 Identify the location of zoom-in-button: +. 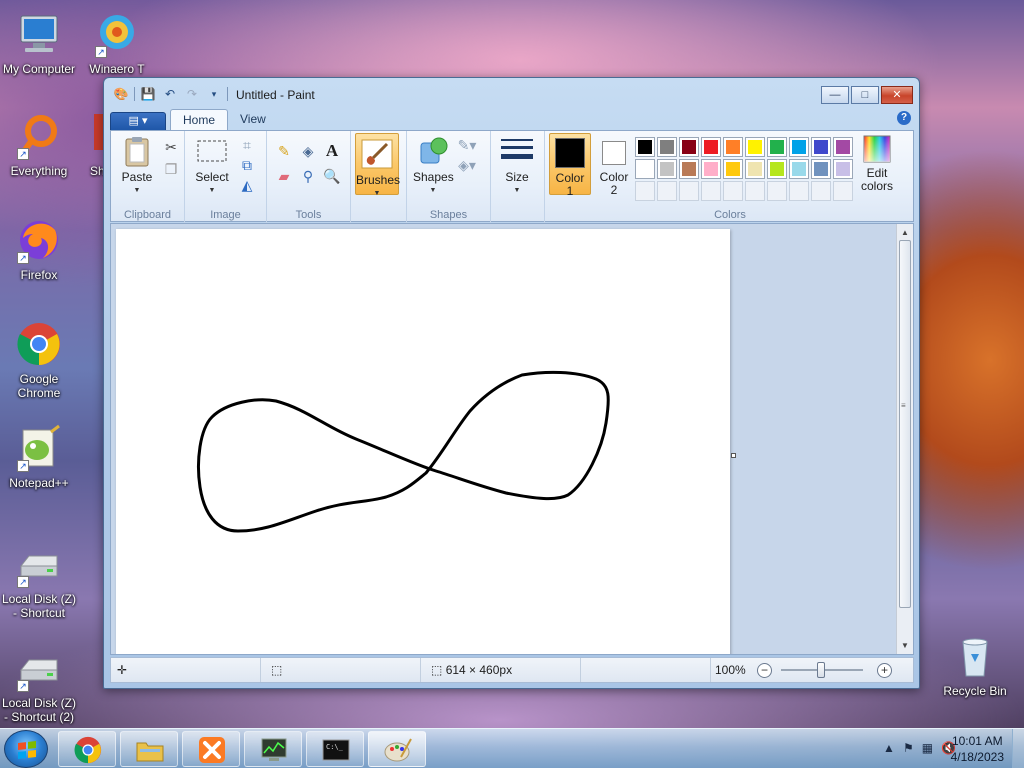
(884, 670).